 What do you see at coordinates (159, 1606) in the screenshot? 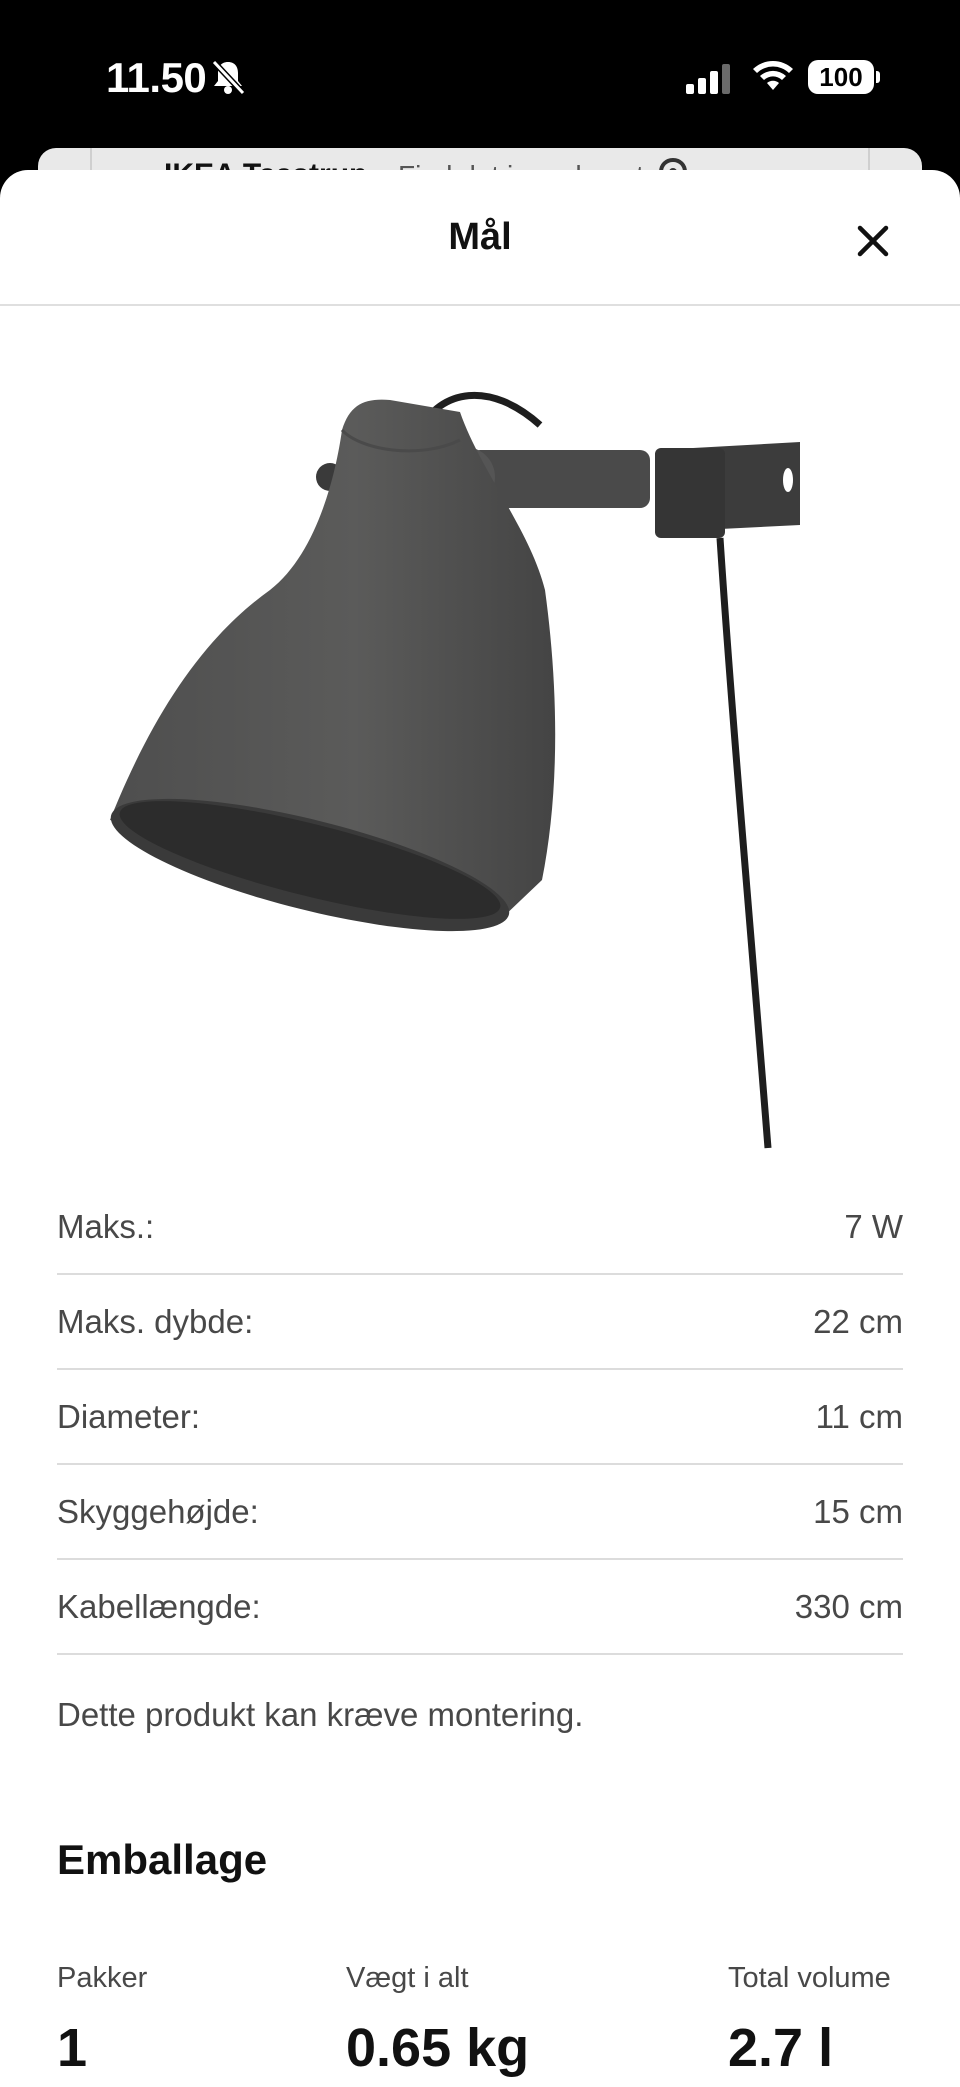
I see `spec-label: Kabellængde:` at bounding box center [159, 1606].